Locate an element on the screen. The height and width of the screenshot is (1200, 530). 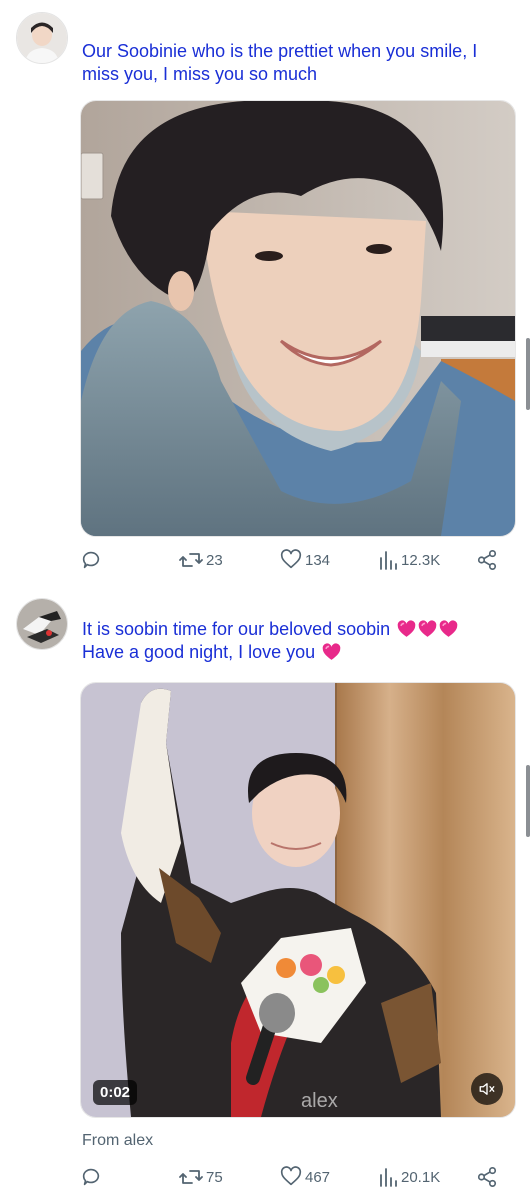
views-button: 12.3K is located at coordinates (409, 560).